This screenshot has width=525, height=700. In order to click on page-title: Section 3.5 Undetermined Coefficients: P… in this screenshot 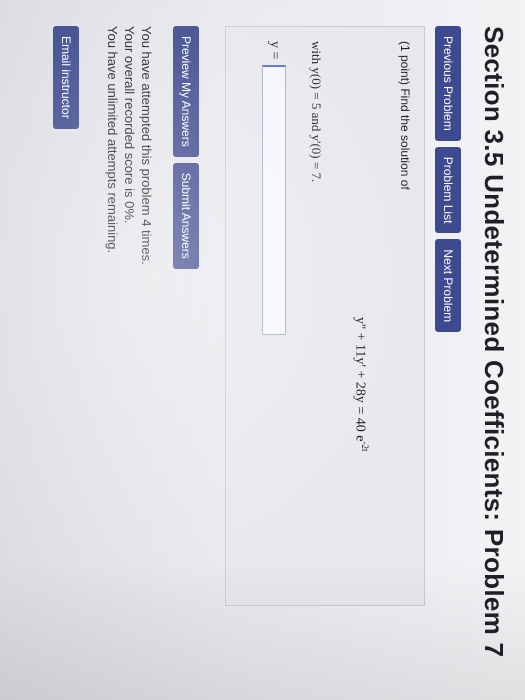, I will do `click(494, 342)`.